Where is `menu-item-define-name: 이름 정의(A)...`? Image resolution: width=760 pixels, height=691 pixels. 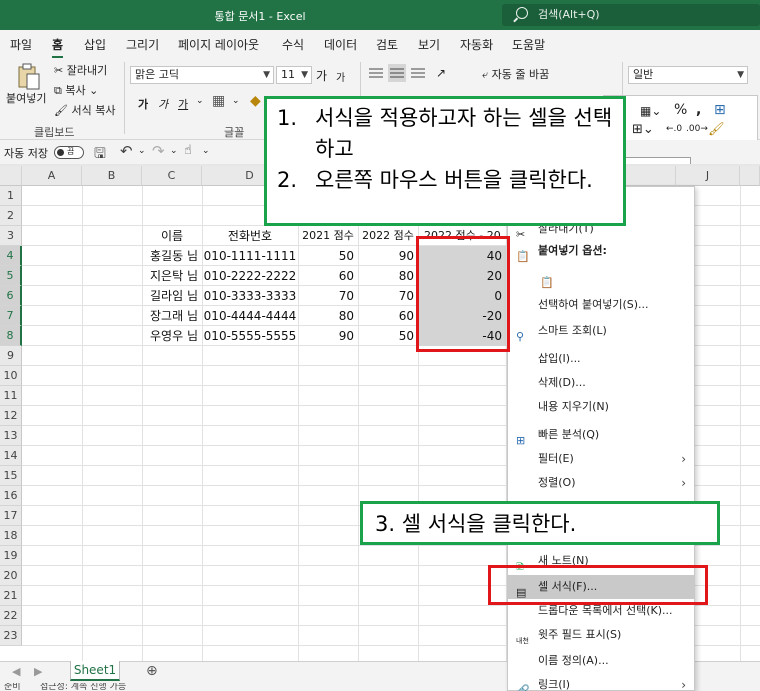
menu-item-define-name: 이름 정의(A)... is located at coordinates (601, 661).